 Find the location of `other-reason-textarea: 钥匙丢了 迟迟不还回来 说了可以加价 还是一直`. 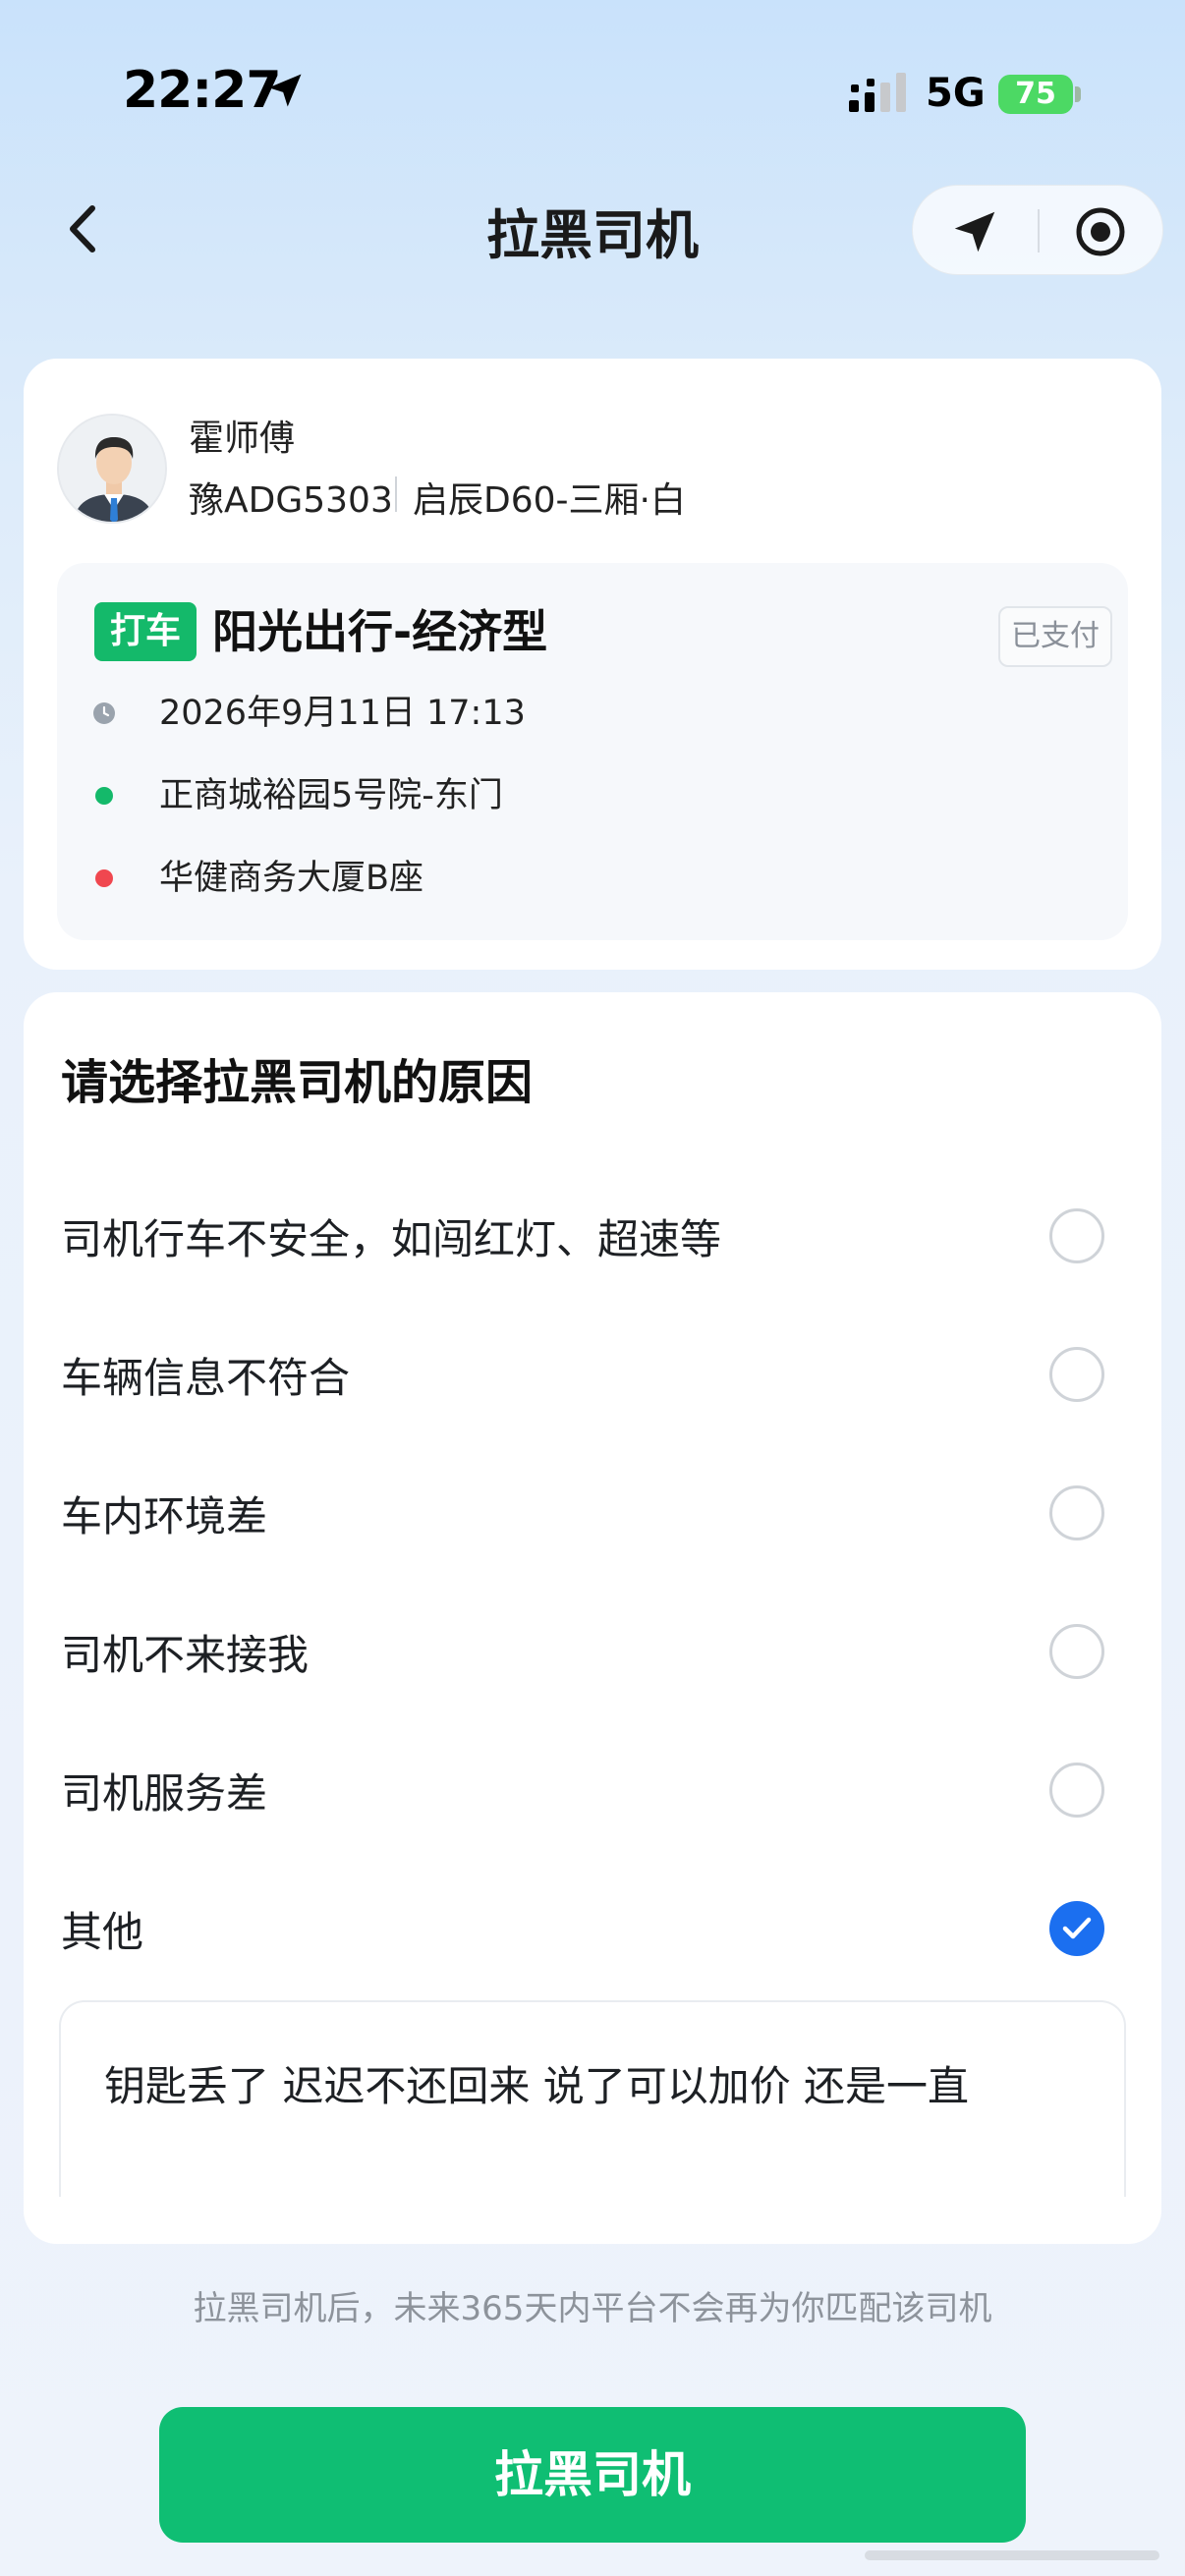

other-reason-textarea: 钥匙丢了 迟迟不还回来 说了可以加价 还是一直 is located at coordinates (592, 2098).